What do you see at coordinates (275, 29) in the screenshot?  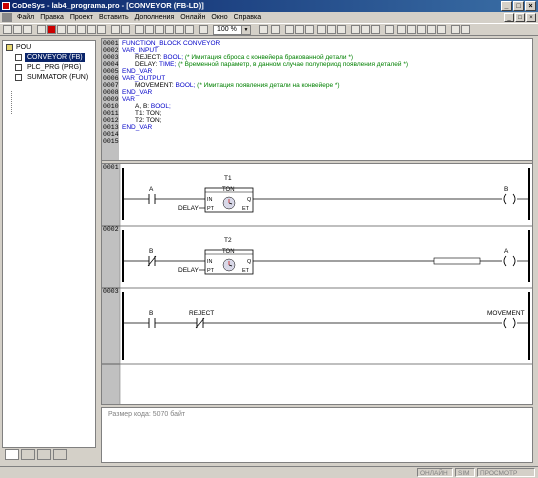 I see `network-after-icon` at bounding box center [275, 29].